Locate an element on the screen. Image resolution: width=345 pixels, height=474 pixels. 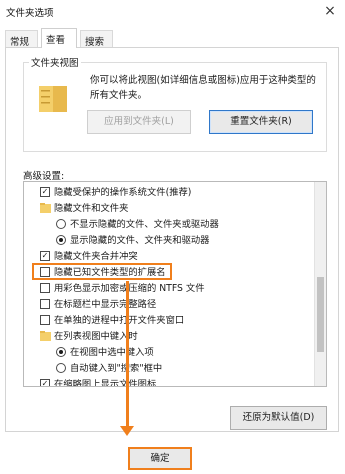
folder-views-description: 你可以将此视图(如详细信息或图标)应用于这种类型的所有文件夹。 is located at coordinates (203, 88).